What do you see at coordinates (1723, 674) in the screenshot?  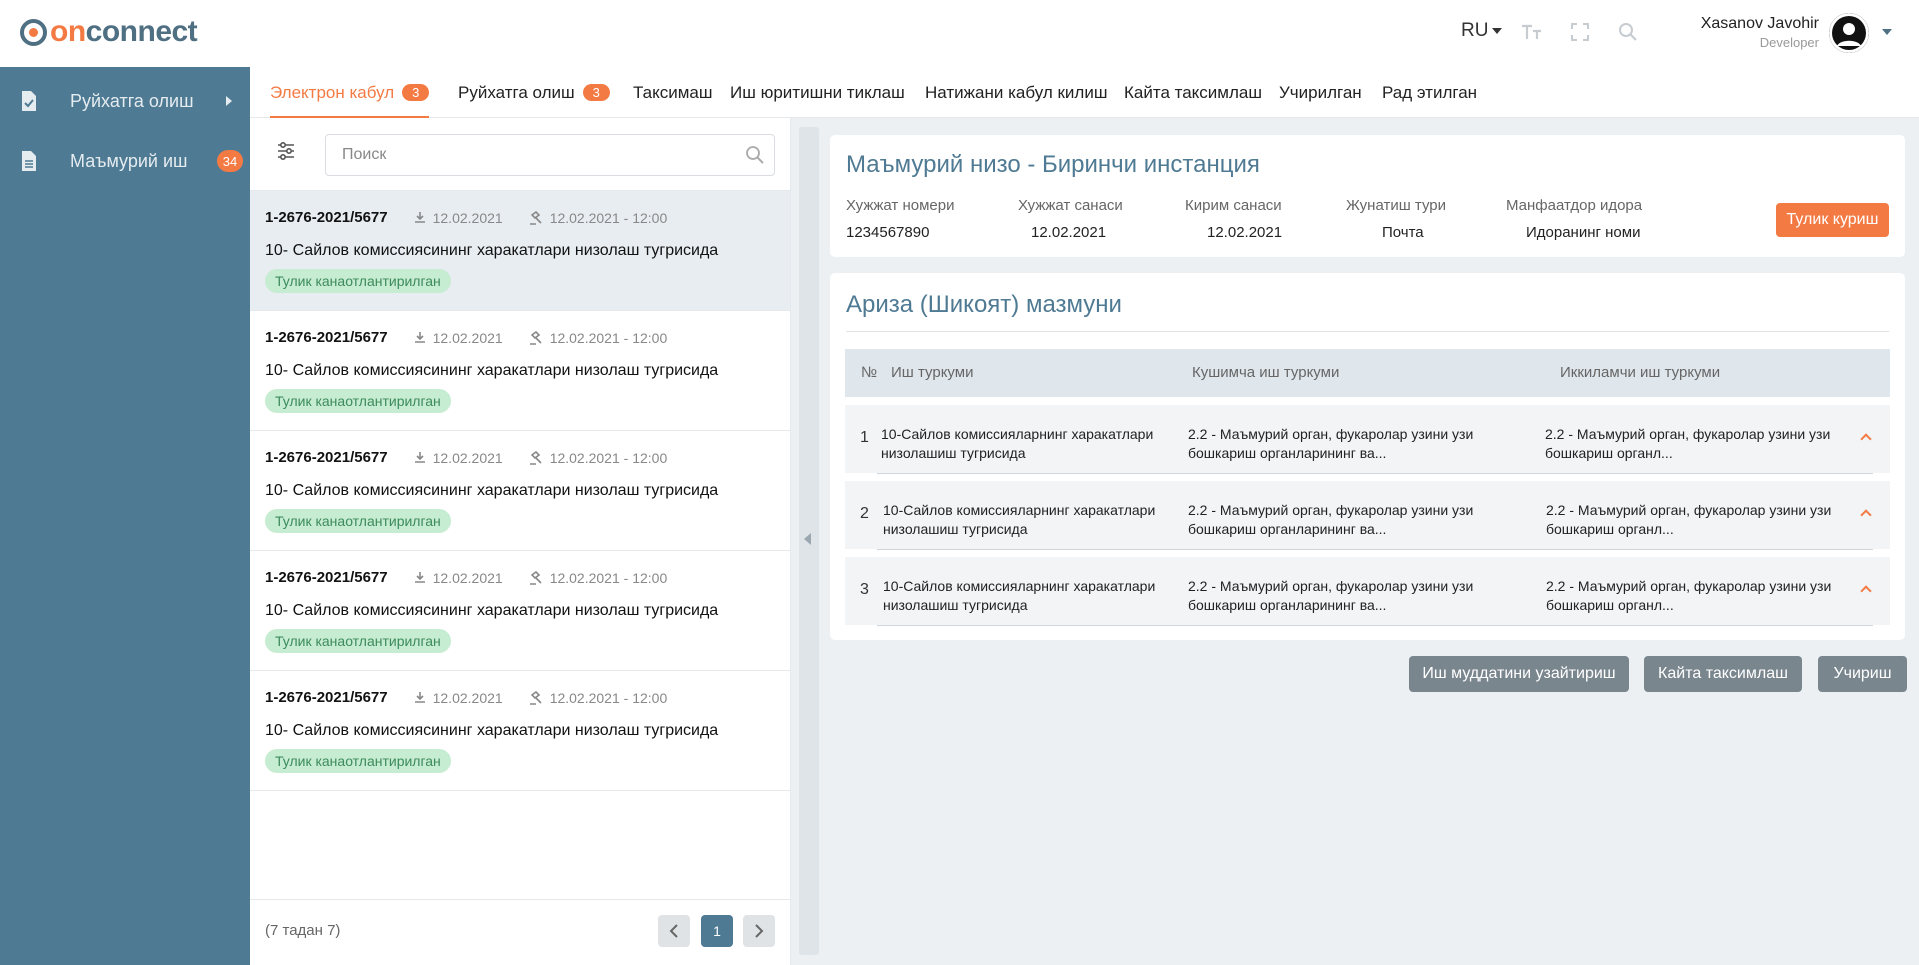 I see `redistribute-button: Кайта таксимлаш` at bounding box center [1723, 674].